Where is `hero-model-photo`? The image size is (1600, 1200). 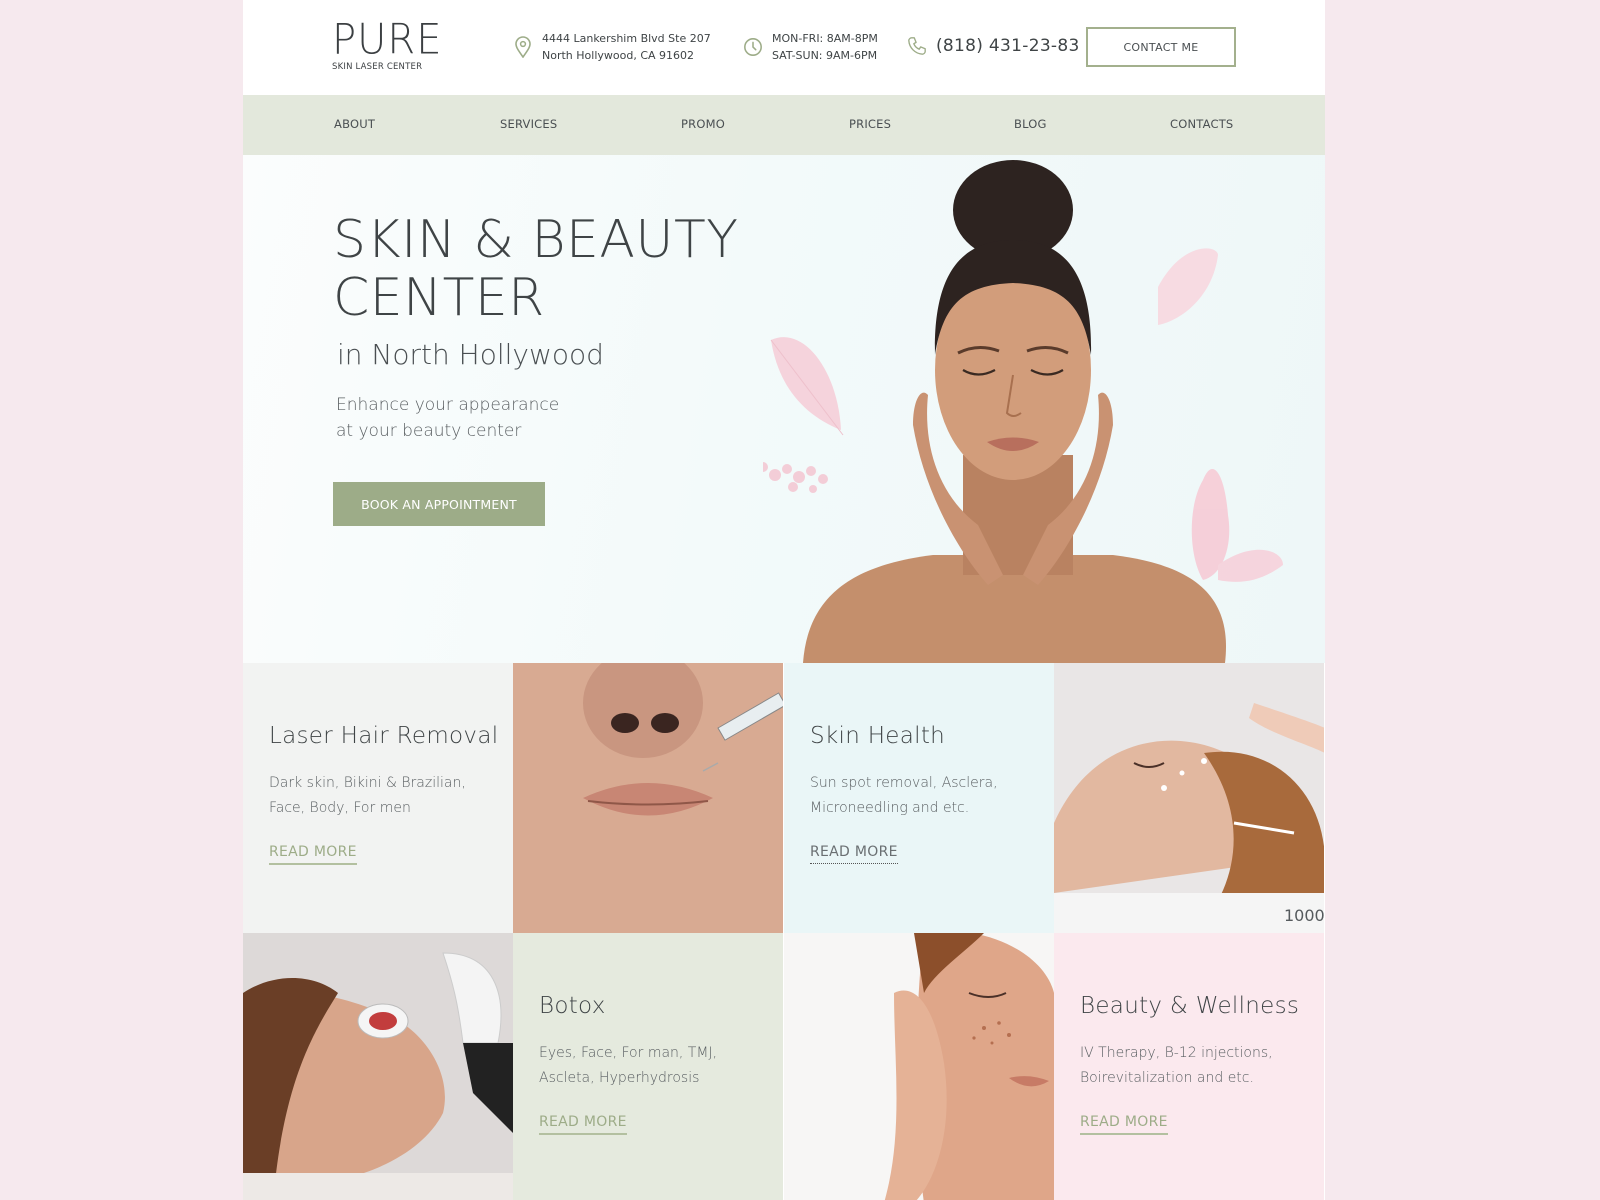 hero-model-photo is located at coordinates (1023, 411).